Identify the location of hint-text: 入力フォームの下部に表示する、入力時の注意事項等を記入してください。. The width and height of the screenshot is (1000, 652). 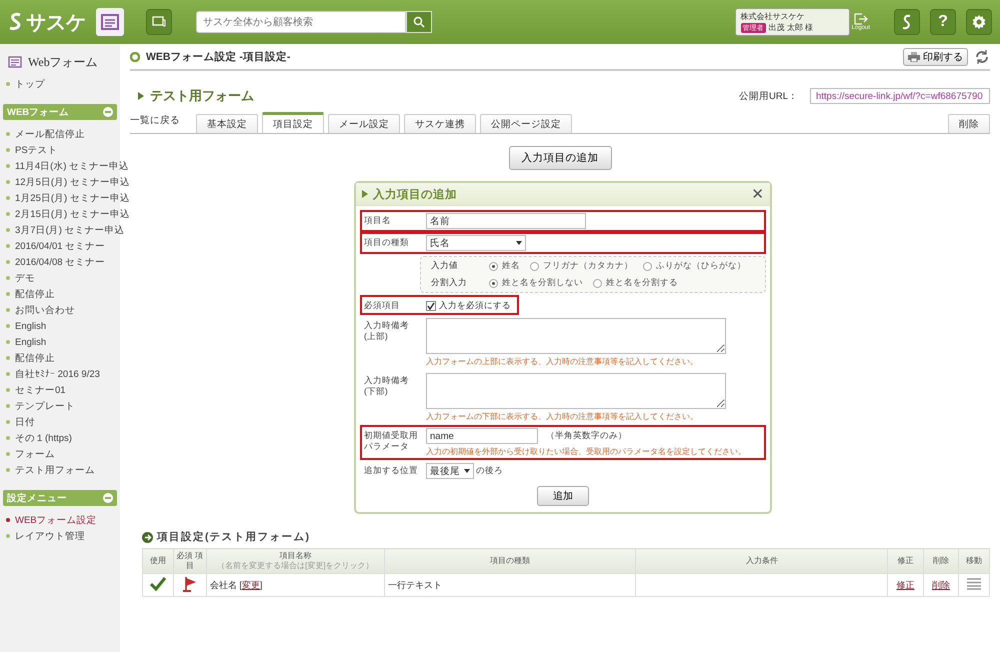
(562, 416).